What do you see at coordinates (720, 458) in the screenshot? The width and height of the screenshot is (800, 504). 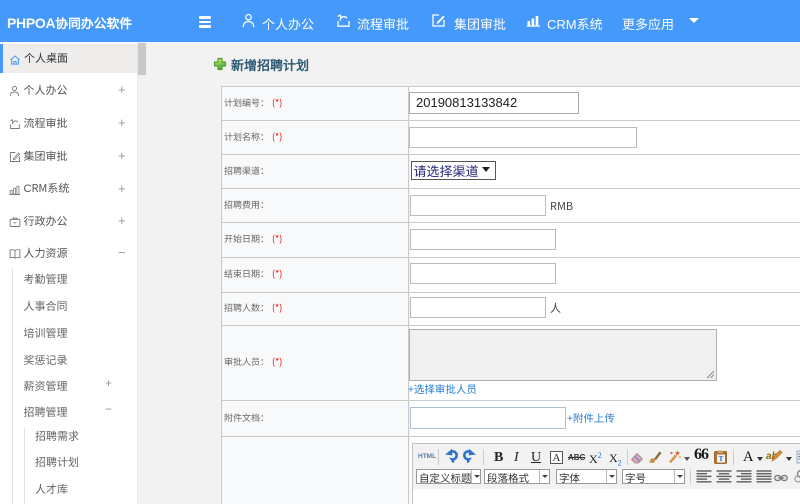 I see `svg-text: T` at bounding box center [720, 458].